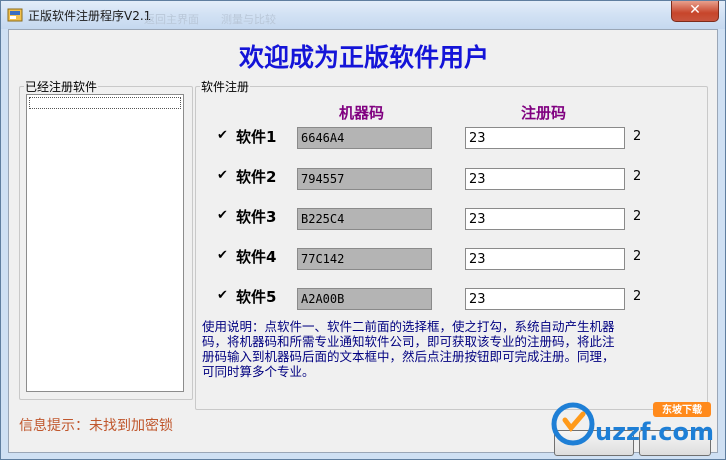  I want to click on software-2-machine-code: 794557, so click(364, 179).